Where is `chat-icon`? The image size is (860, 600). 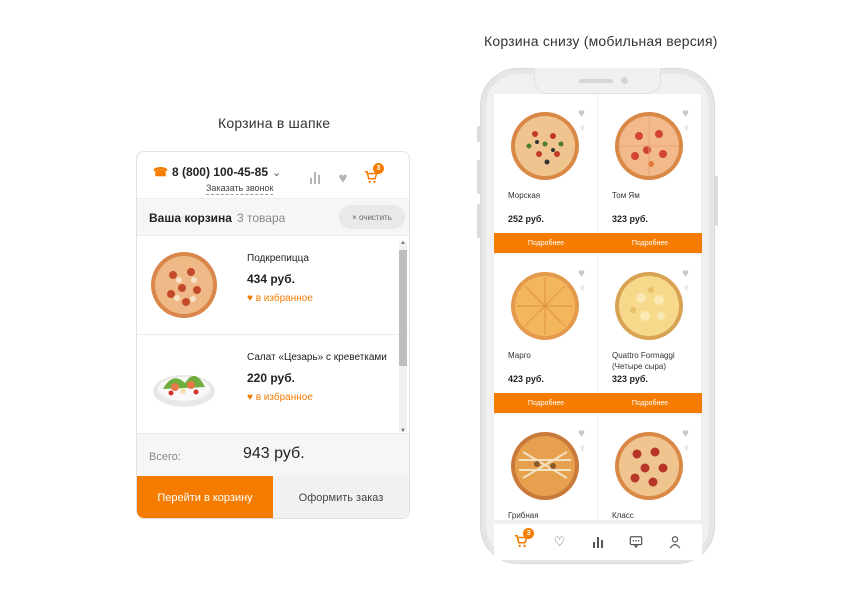 chat-icon is located at coordinates (636, 542).